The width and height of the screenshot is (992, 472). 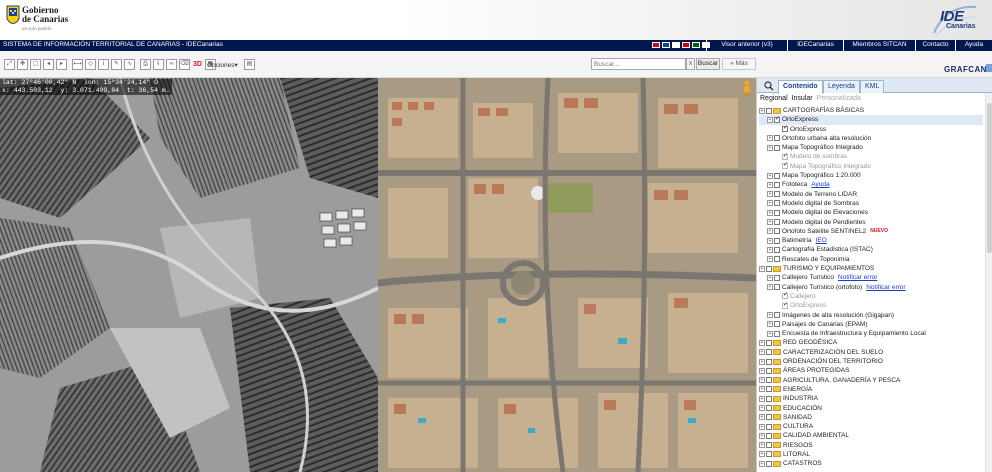 I want to click on flag-pt-icon, so click(x=696, y=45).